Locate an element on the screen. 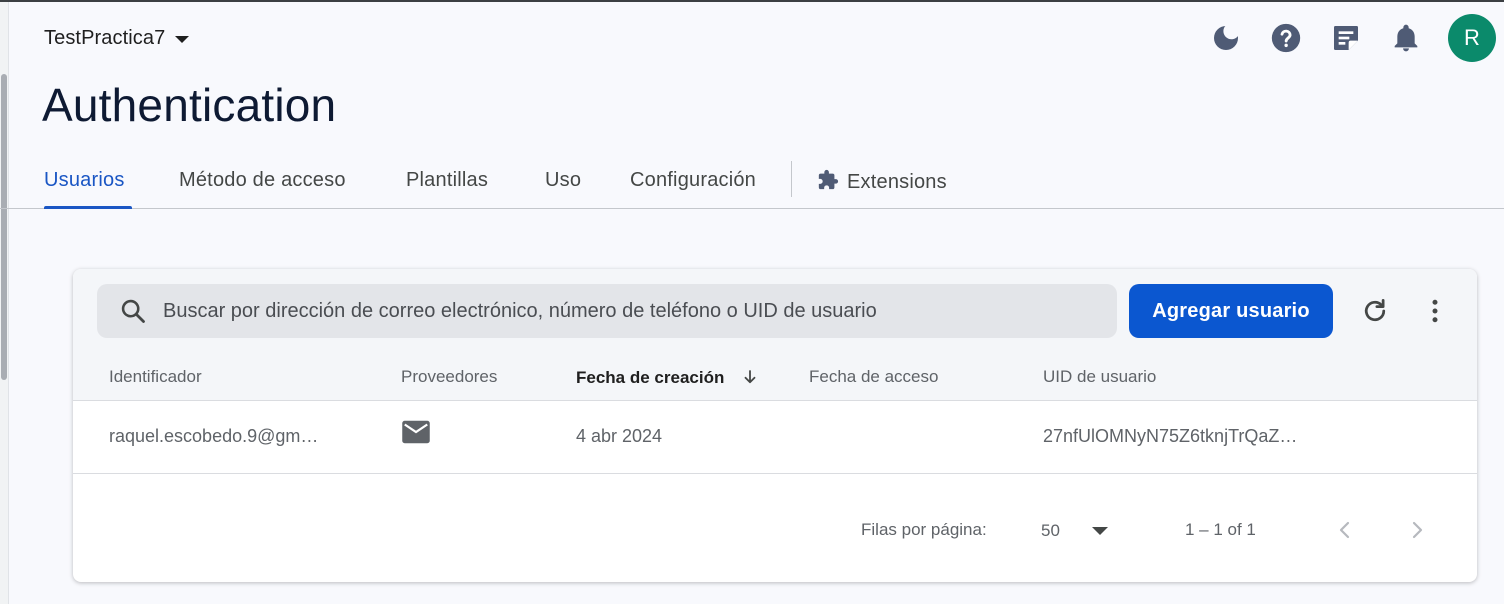 This screenshot has height=604, width=1504. scrollbar-thumb is located at coordinates (4, 227).